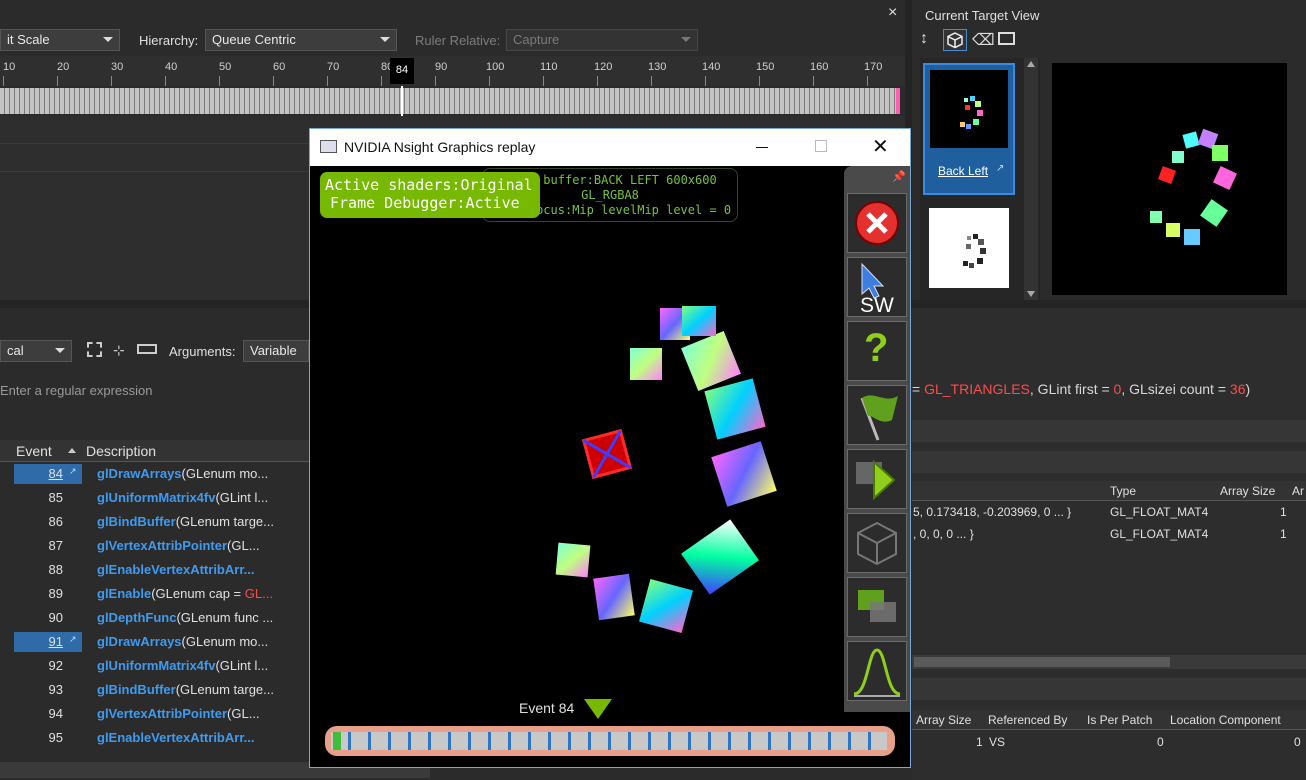 This screenshot has width=1306, height=780. I want to click on help-button: ?, so click(877, 351).